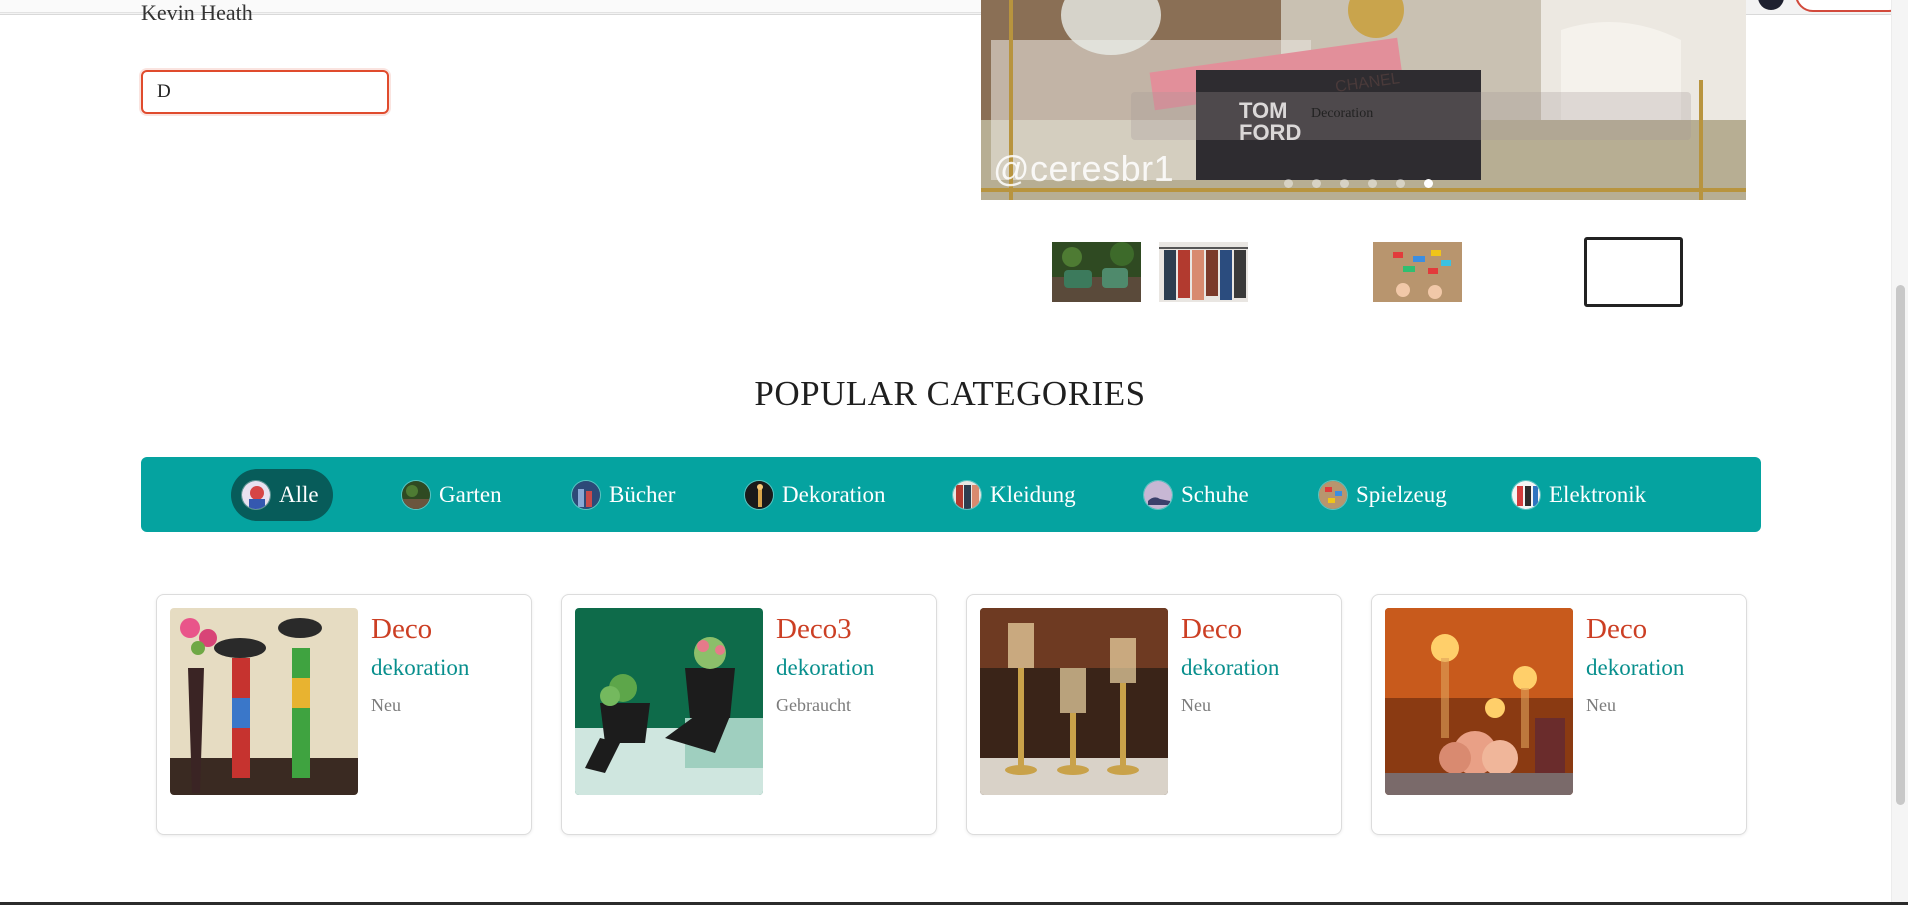 Image resolution: width=1908 pixels, height=905 pixels. Describe the element at coordinates (1526, 495) in the screenshot. I see `electronics-icon` at that location.